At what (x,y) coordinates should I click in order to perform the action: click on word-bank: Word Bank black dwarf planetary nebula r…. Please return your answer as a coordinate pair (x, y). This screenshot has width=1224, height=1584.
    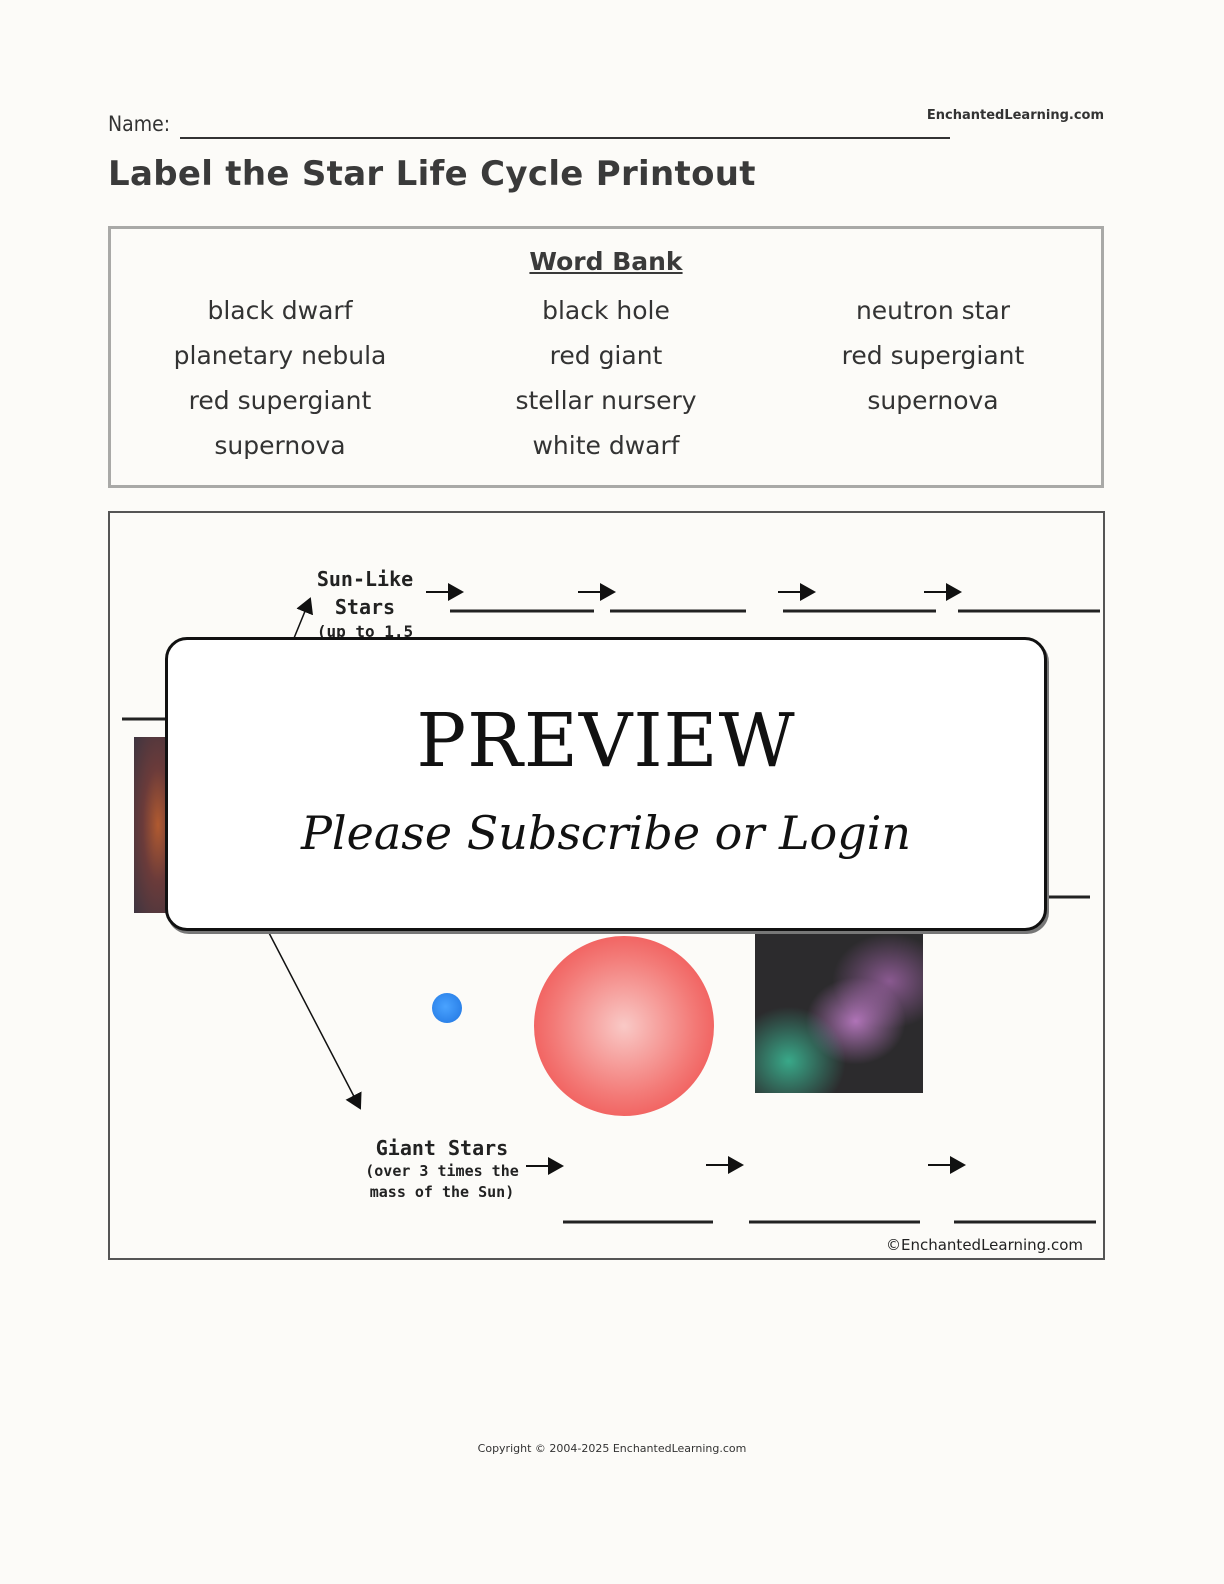
    Looking at the image, I should click on (606, 357).